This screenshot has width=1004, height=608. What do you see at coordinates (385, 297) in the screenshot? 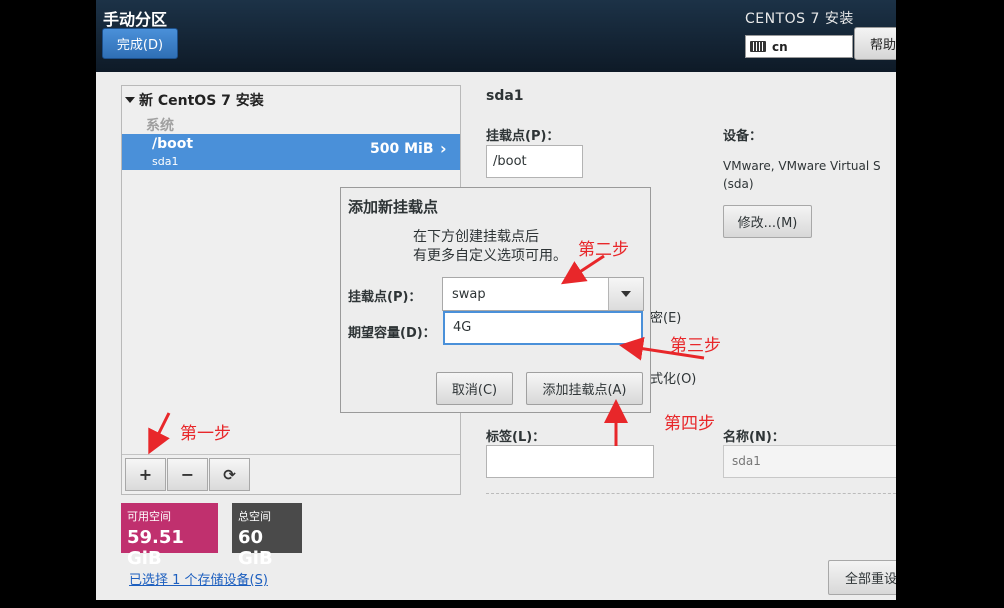
I see `dialog-mount-point-label: 挂载点(P)：` at bounding box center [385, 297].